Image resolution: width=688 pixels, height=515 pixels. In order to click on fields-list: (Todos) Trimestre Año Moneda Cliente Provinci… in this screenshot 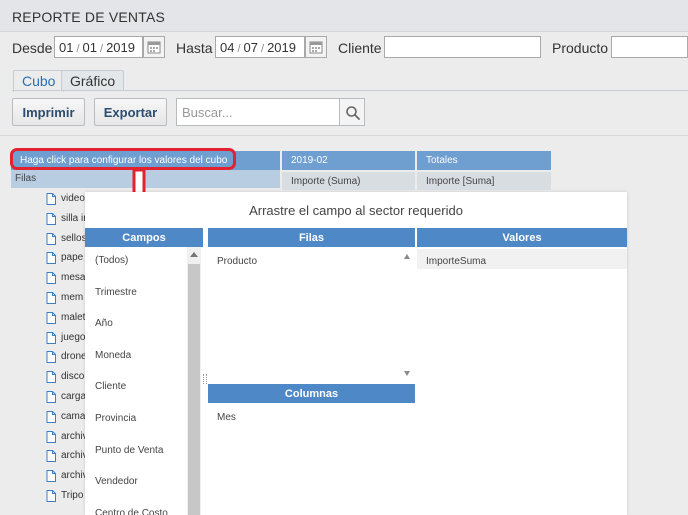, I will do `click(143, 381)`.